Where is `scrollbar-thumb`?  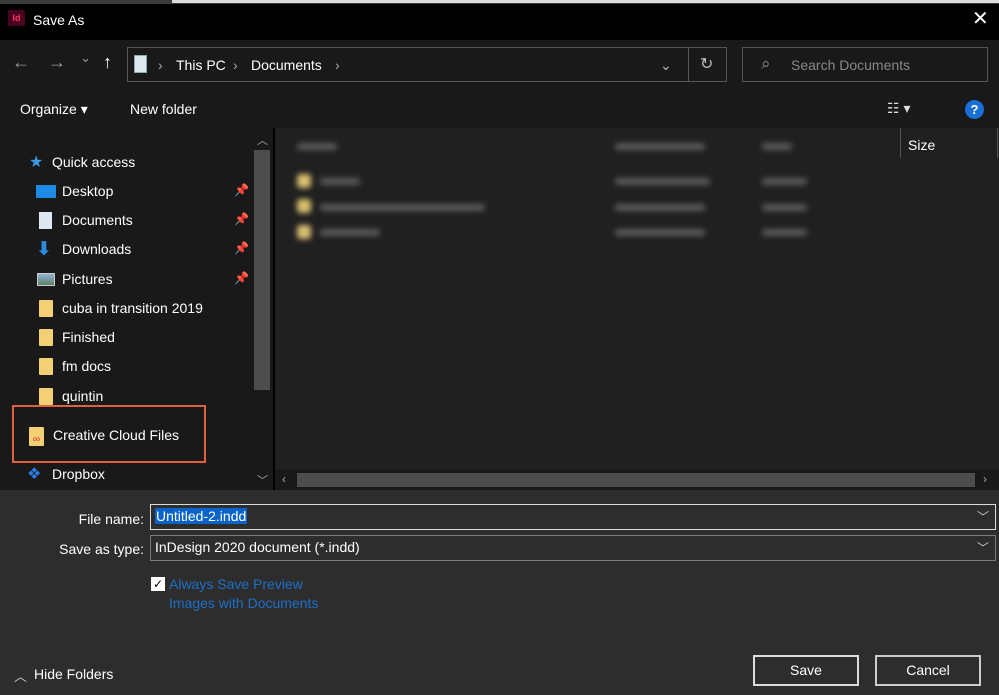 scrollbar-thumb is located at coordinates (636, 480).